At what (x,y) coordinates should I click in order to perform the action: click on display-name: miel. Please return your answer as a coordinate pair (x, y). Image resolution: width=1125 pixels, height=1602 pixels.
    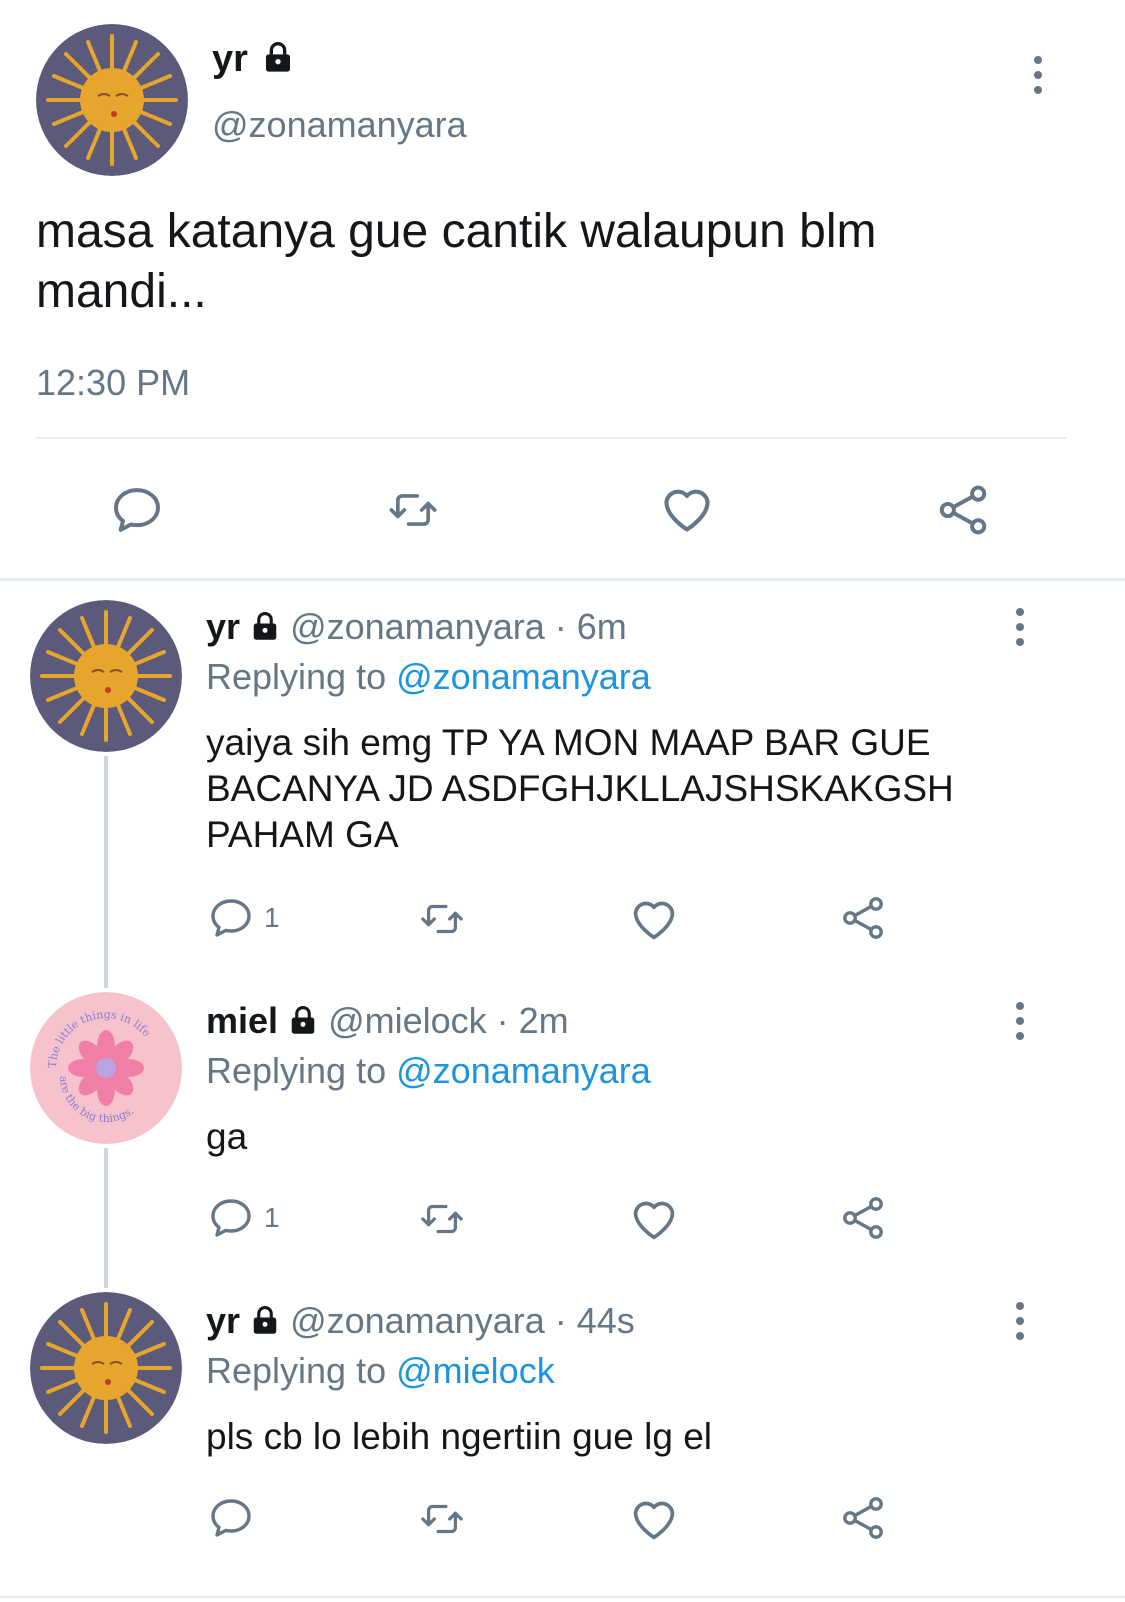
    Looking at the image, I should click on (242, 1020).